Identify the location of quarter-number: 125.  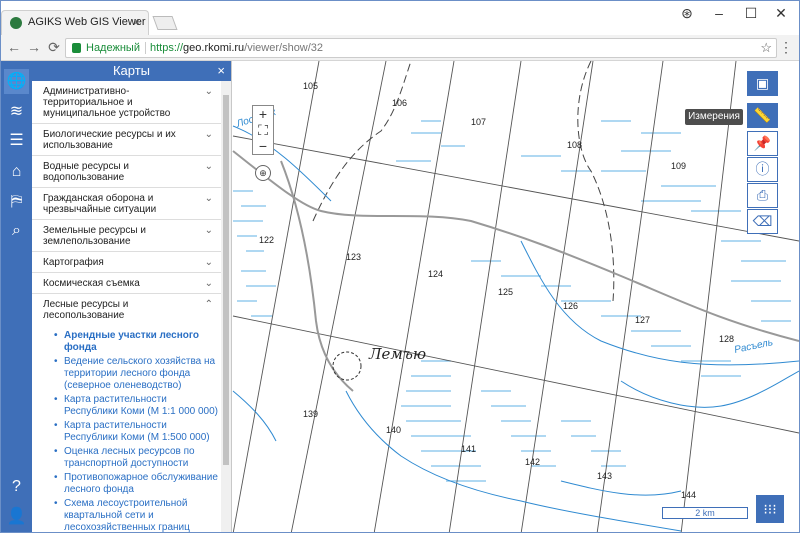
(506, 292).